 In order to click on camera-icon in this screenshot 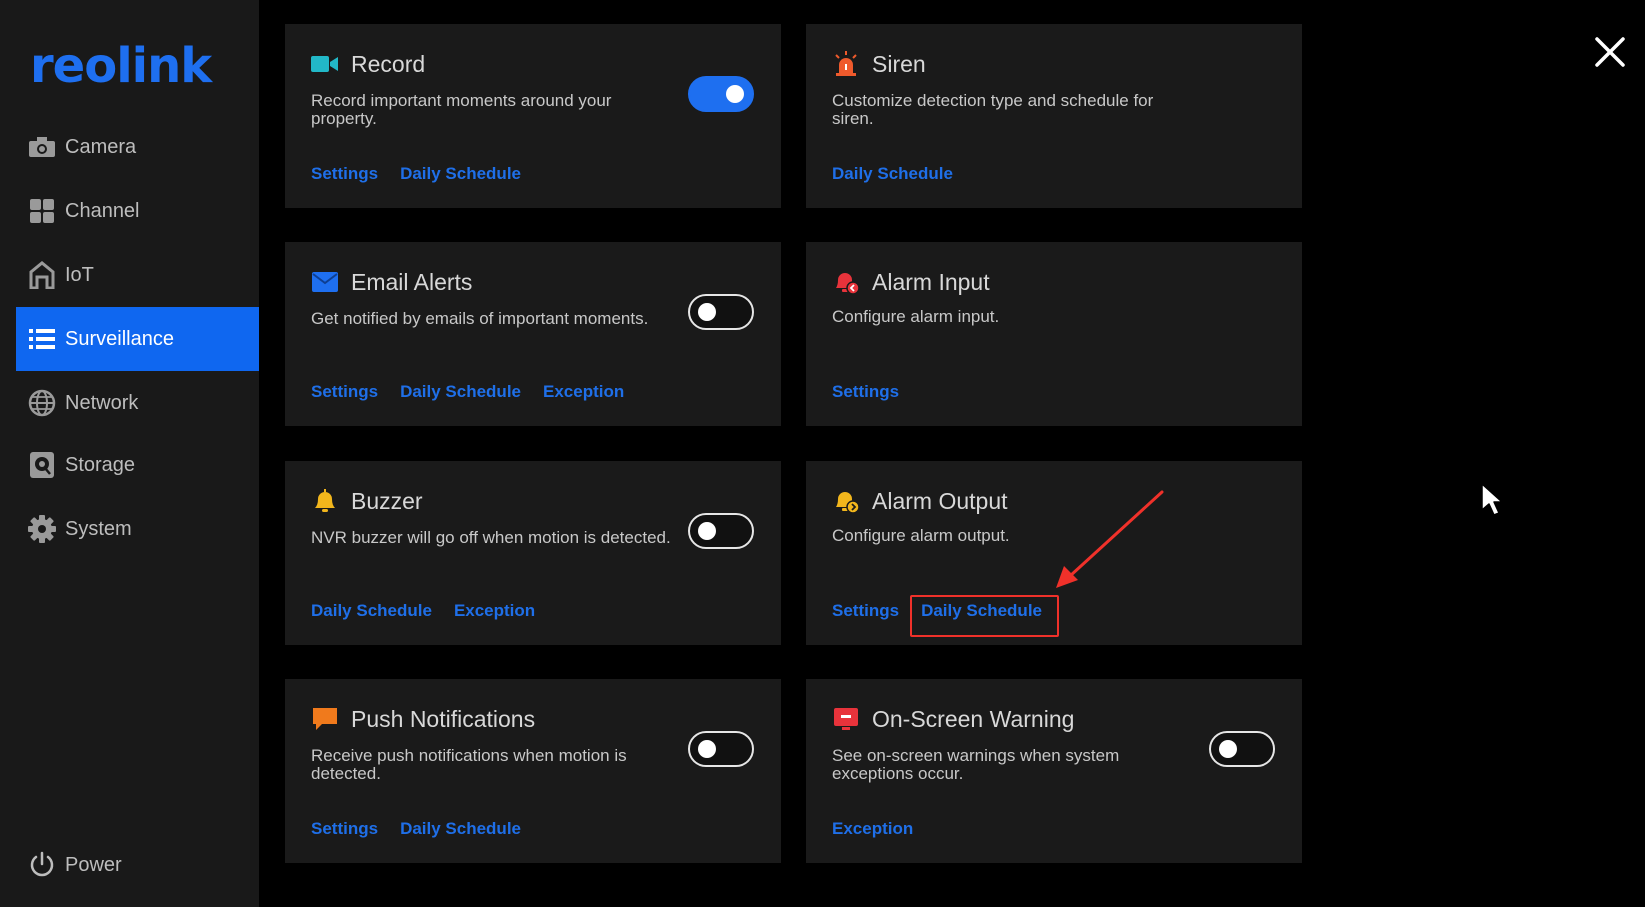, I will do `click(42, 147)`.